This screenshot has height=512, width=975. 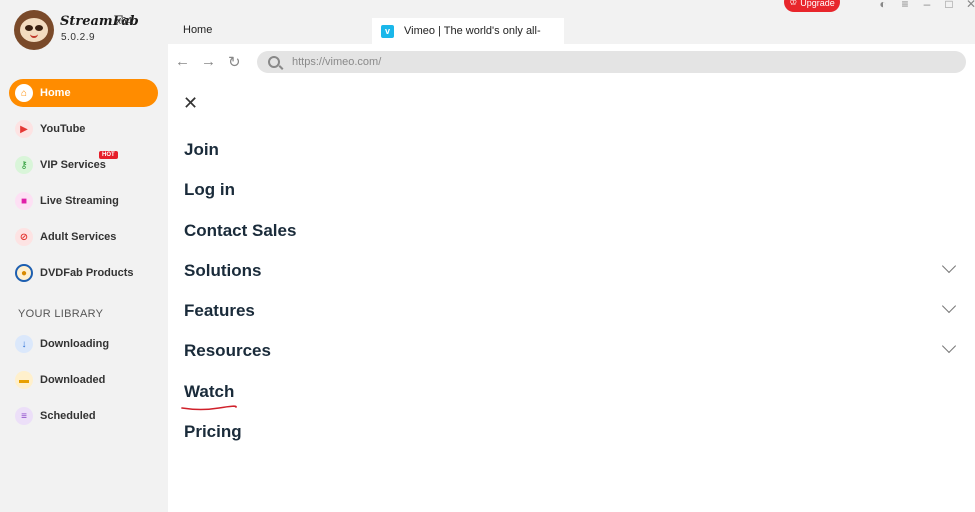 I want to click on vimeo-favicon-icon: v, so click(x=387, y=31).